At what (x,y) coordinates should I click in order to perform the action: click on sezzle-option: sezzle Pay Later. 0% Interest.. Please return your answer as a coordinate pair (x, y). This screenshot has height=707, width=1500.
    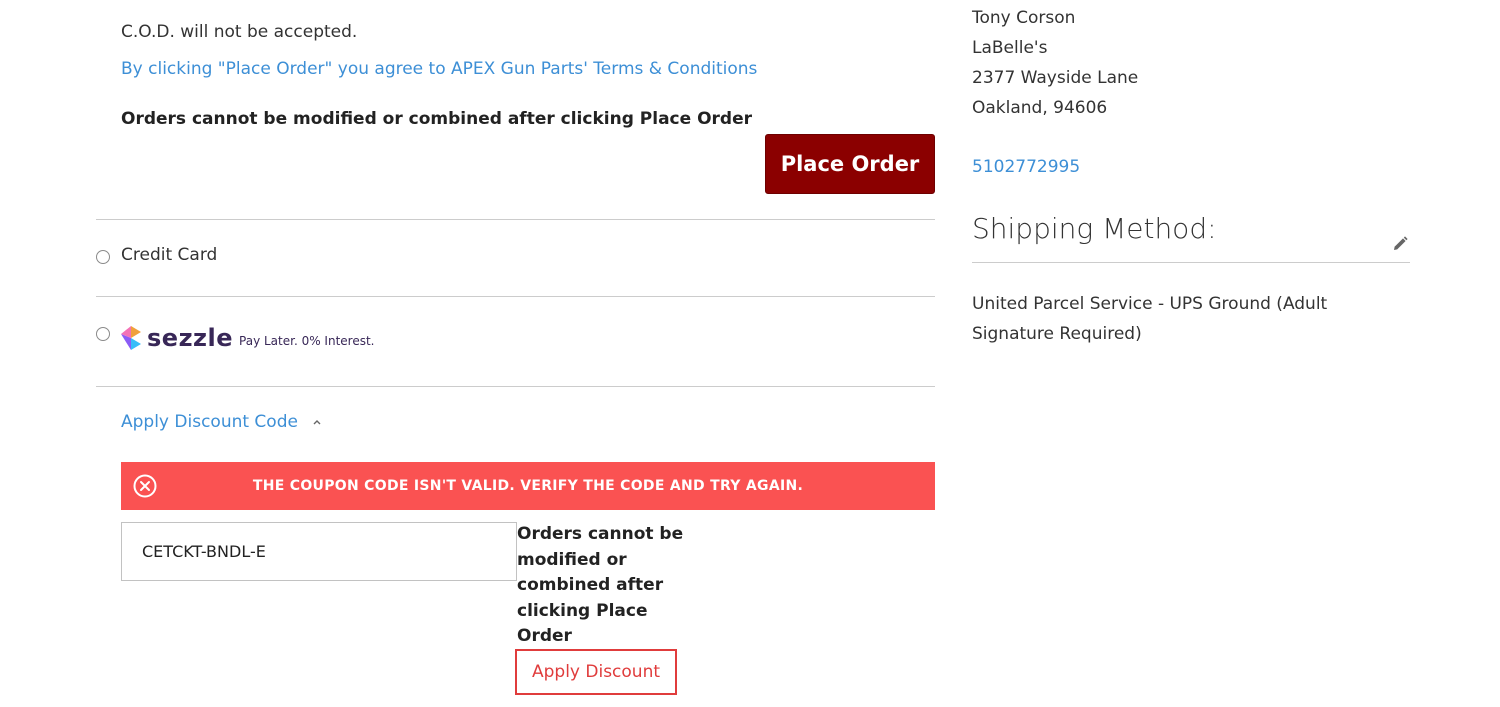
    Looking at the image, I should click on (246, 336).